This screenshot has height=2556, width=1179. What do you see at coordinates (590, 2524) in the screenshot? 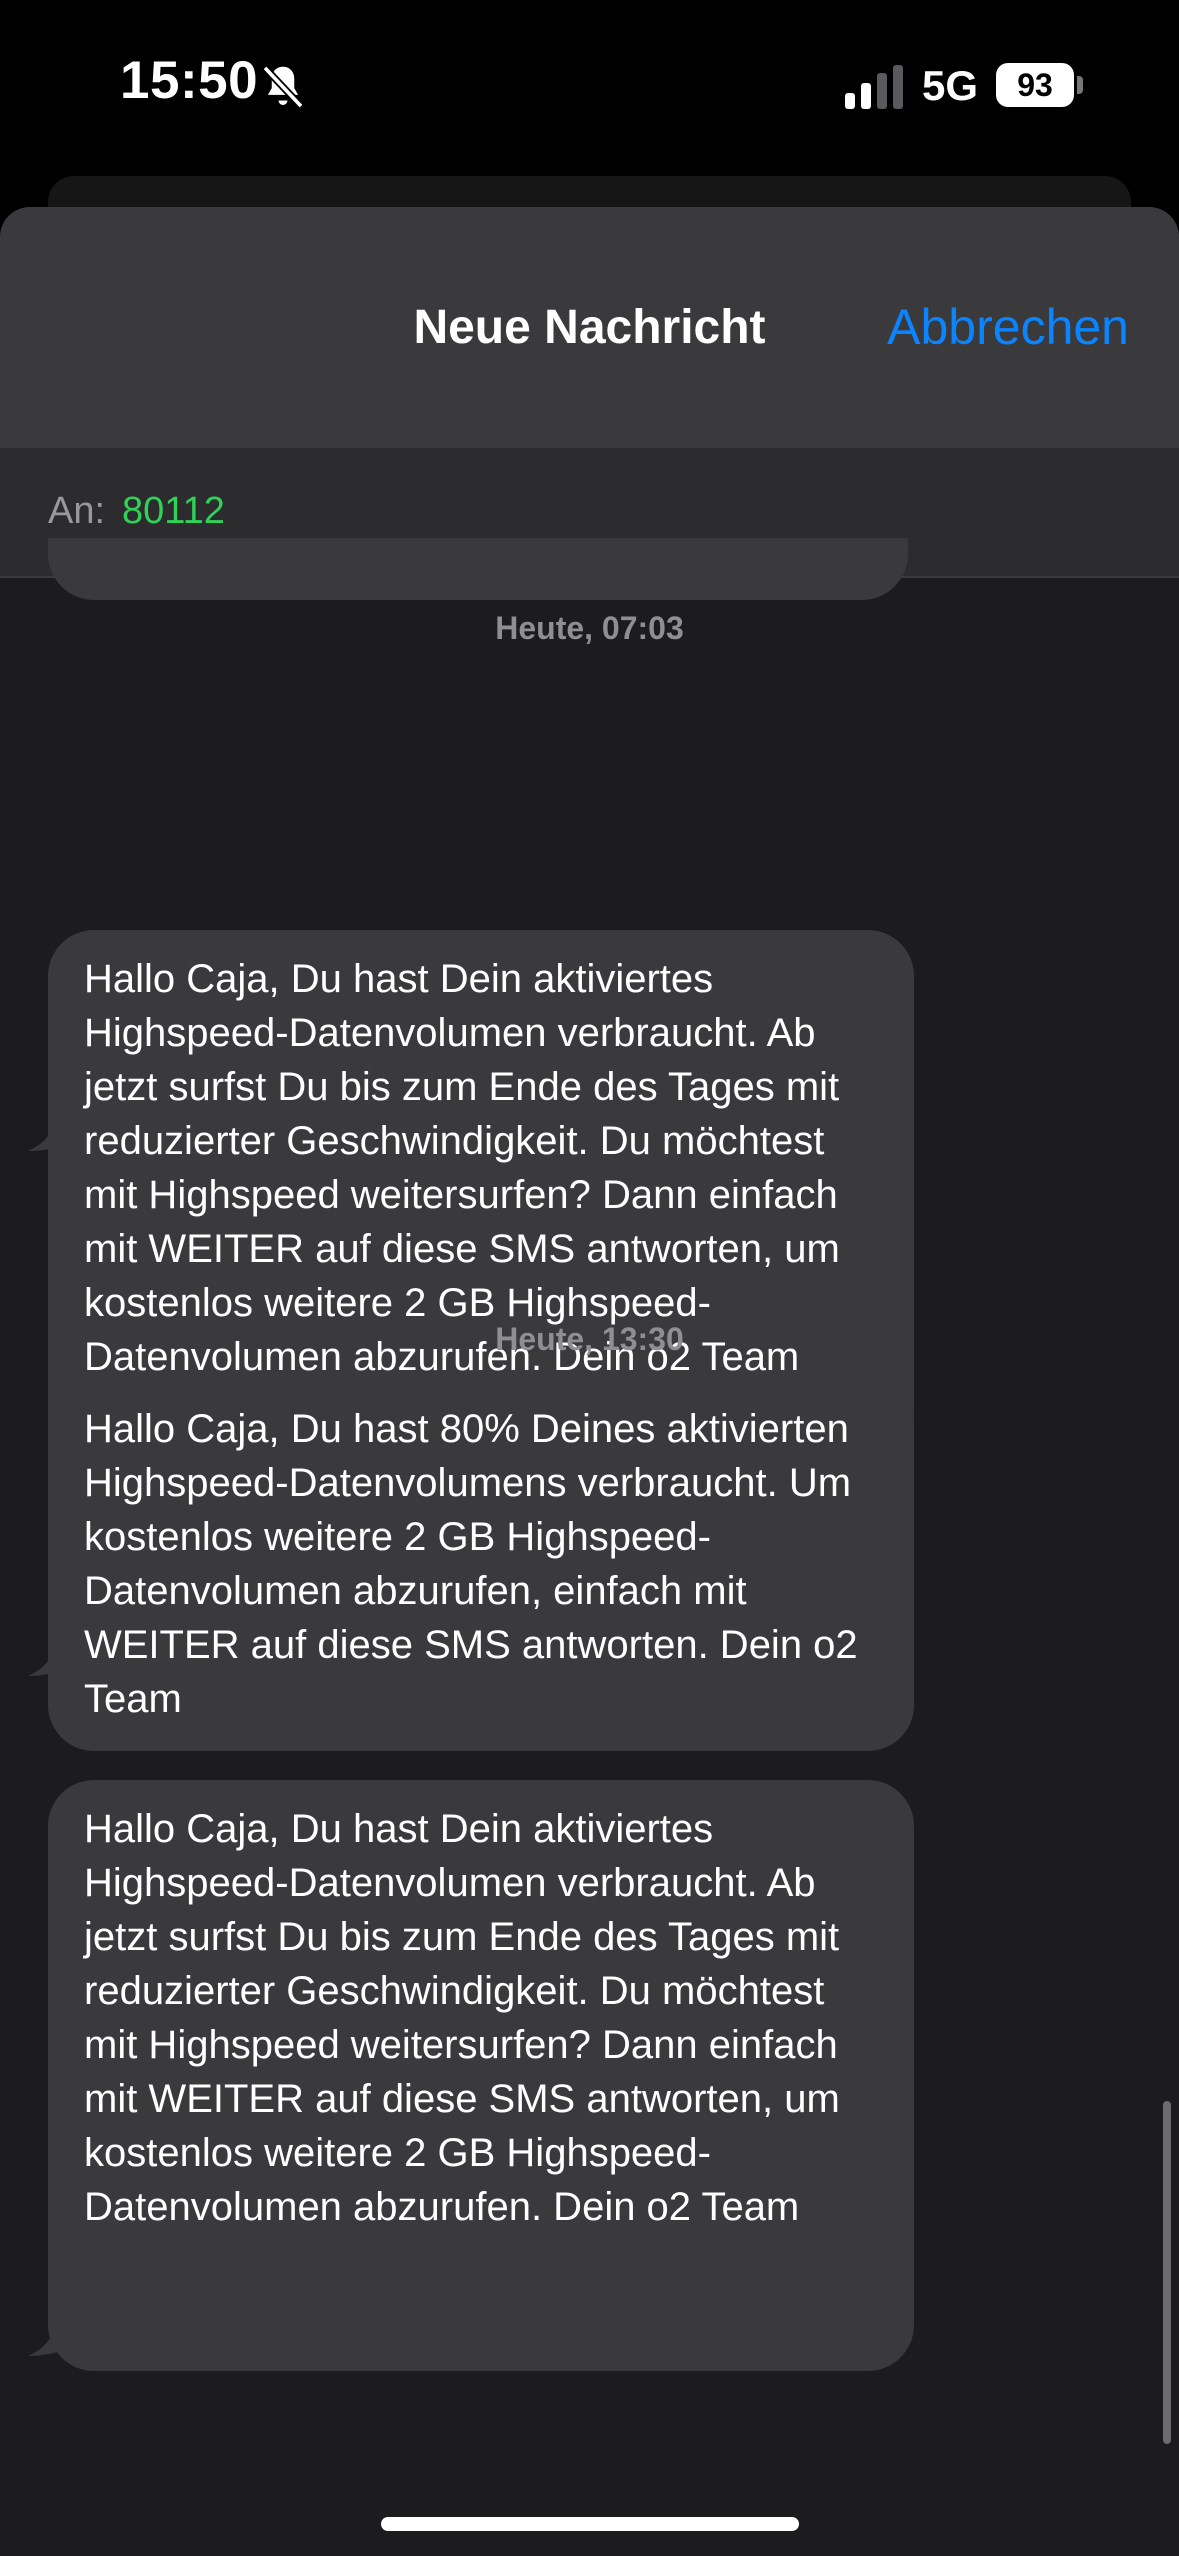
I see `home-indicator` at bounding box center [590, 2524].